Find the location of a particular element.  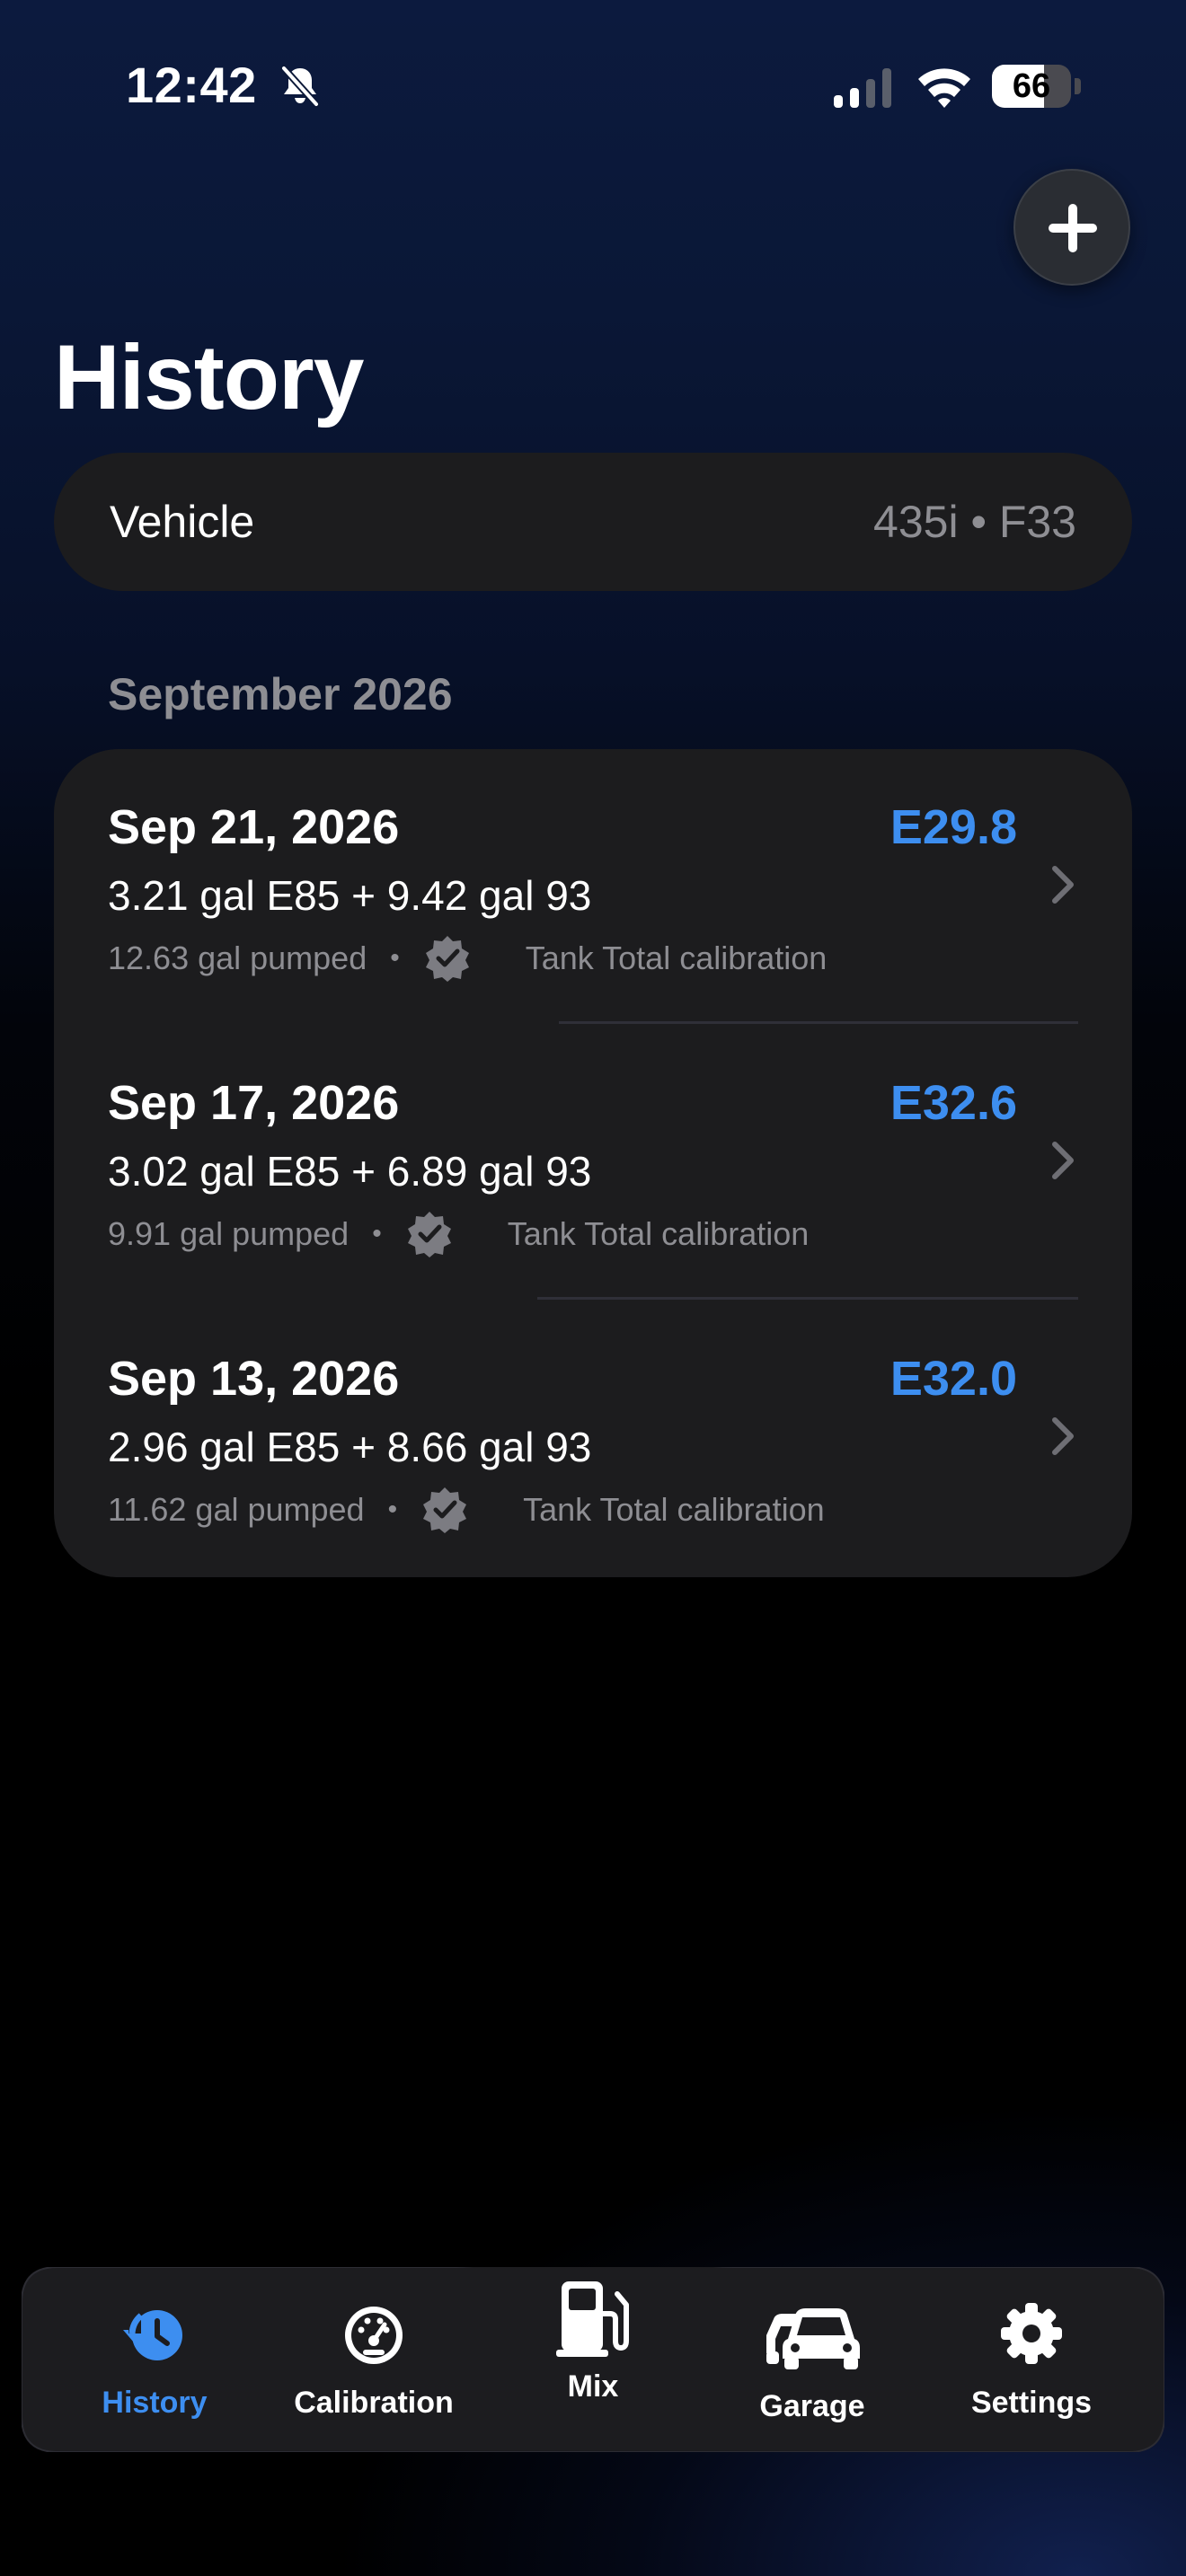

battery-level: 66 is located at coordinates (1031, 86).